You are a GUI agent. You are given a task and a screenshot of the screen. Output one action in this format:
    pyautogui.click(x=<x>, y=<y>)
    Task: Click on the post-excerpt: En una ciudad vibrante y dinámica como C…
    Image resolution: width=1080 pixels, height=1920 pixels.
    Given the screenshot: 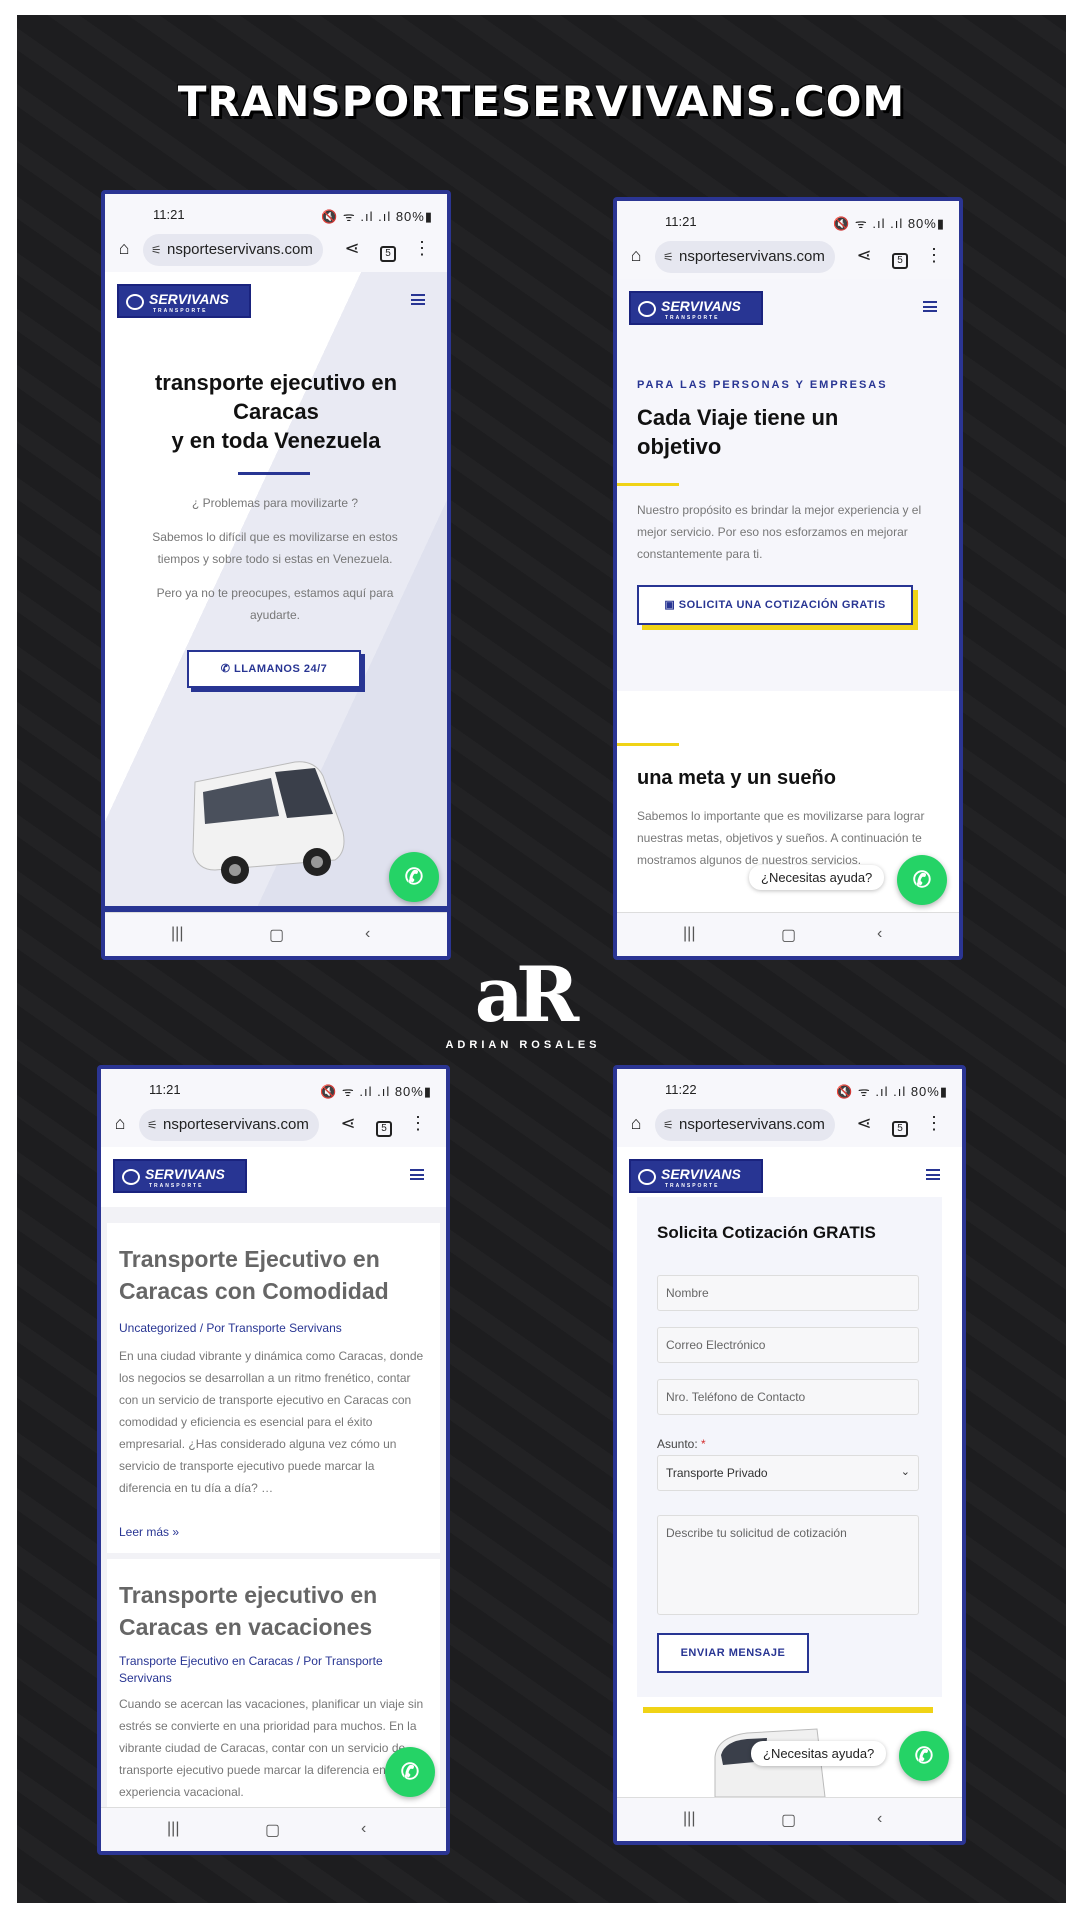 What is the action you would take?
    pyautogui.click(x=271, y=1422)
    